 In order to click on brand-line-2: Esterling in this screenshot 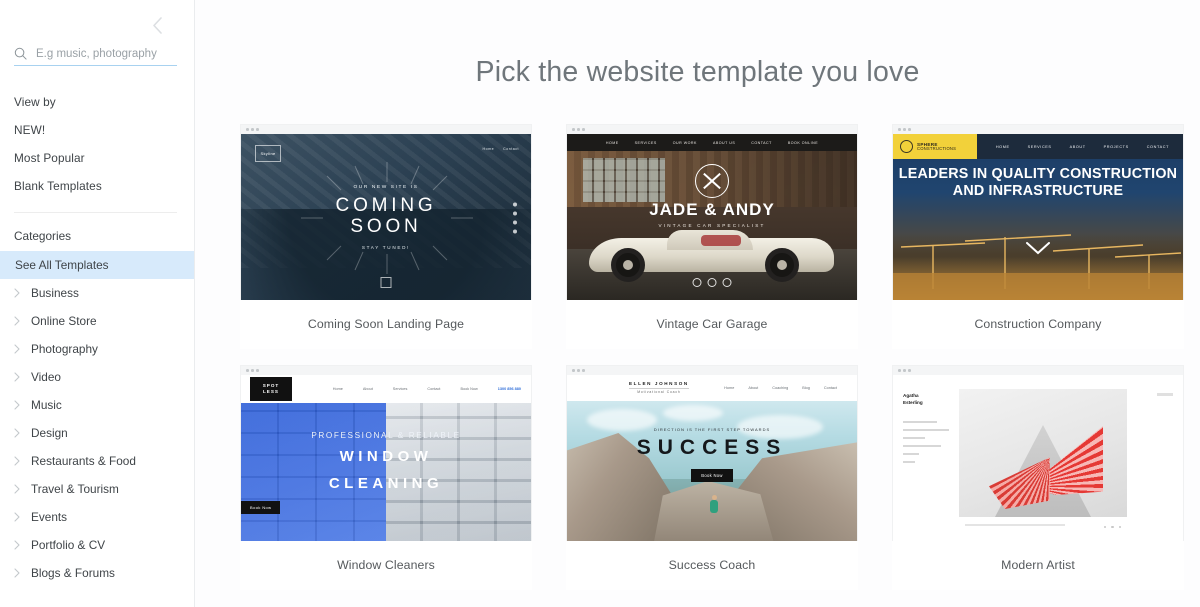, I will do `click(913, 402)`.